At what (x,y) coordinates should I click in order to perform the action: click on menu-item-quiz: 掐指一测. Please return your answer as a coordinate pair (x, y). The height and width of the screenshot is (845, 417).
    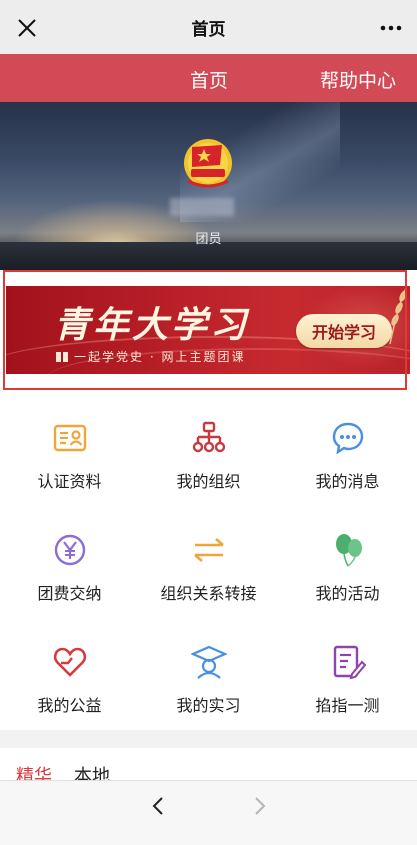
    Looking at the image, I should click on (347, 674).